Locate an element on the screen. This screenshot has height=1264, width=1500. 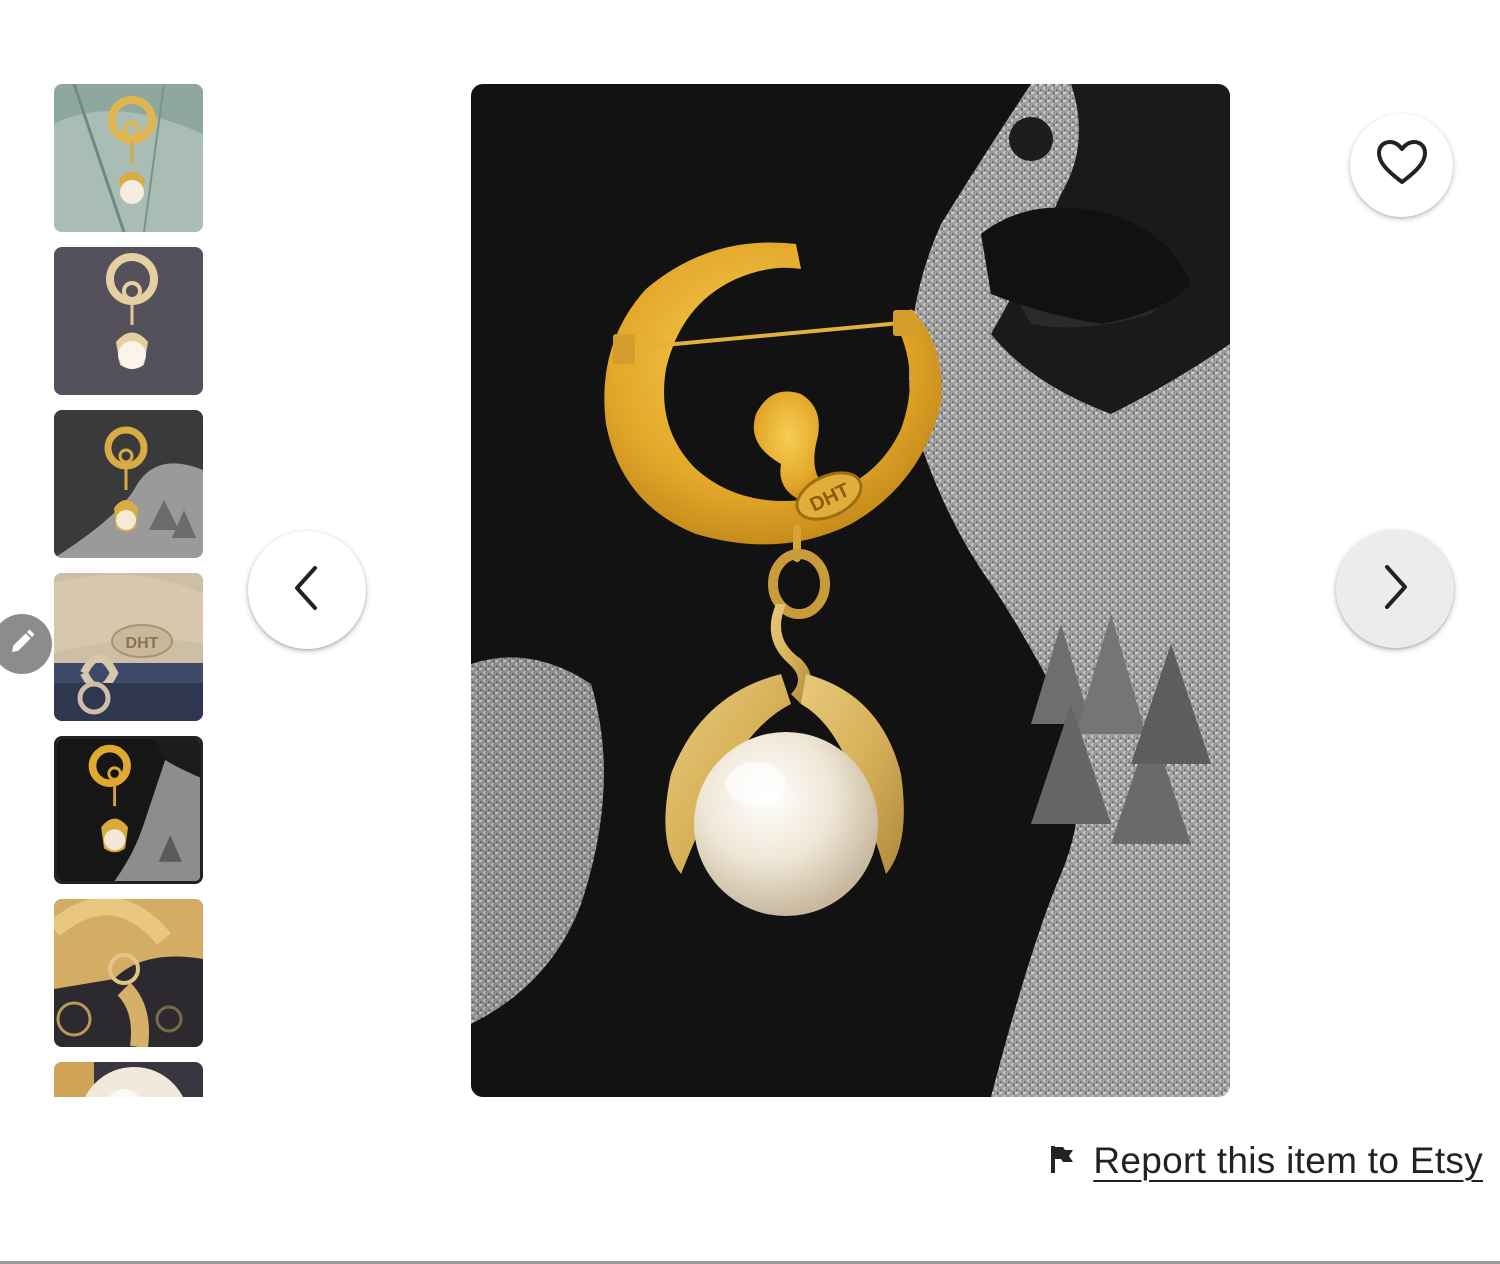
pencil-icon is located at coordinates (22, 644).